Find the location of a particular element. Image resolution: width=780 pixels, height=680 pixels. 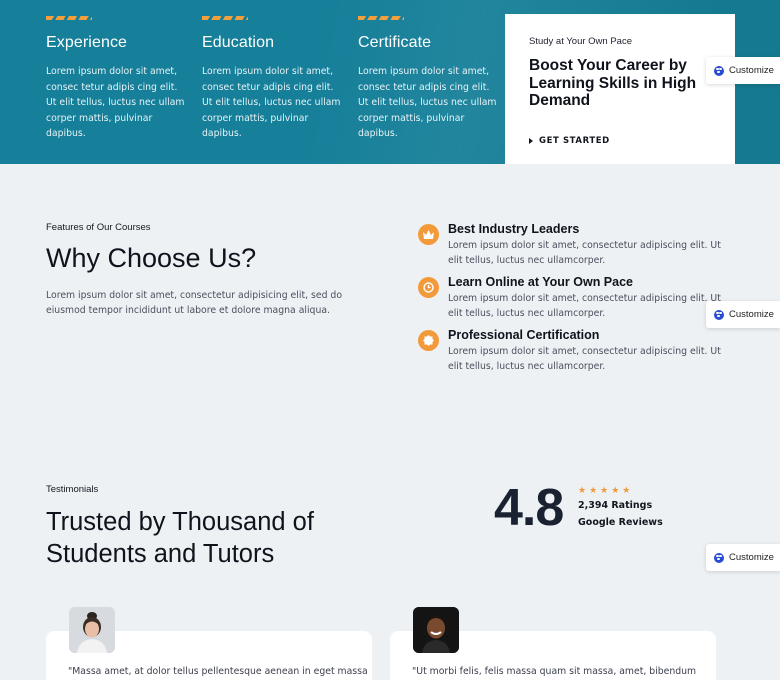

ratings-count: 2,394 Ratings is located at coordinates (615, 505).